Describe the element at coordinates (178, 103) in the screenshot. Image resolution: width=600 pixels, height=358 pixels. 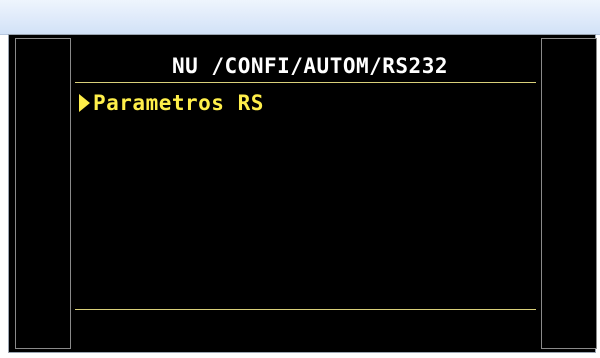
I see `menu-item-label: Parametros RS` at that location.